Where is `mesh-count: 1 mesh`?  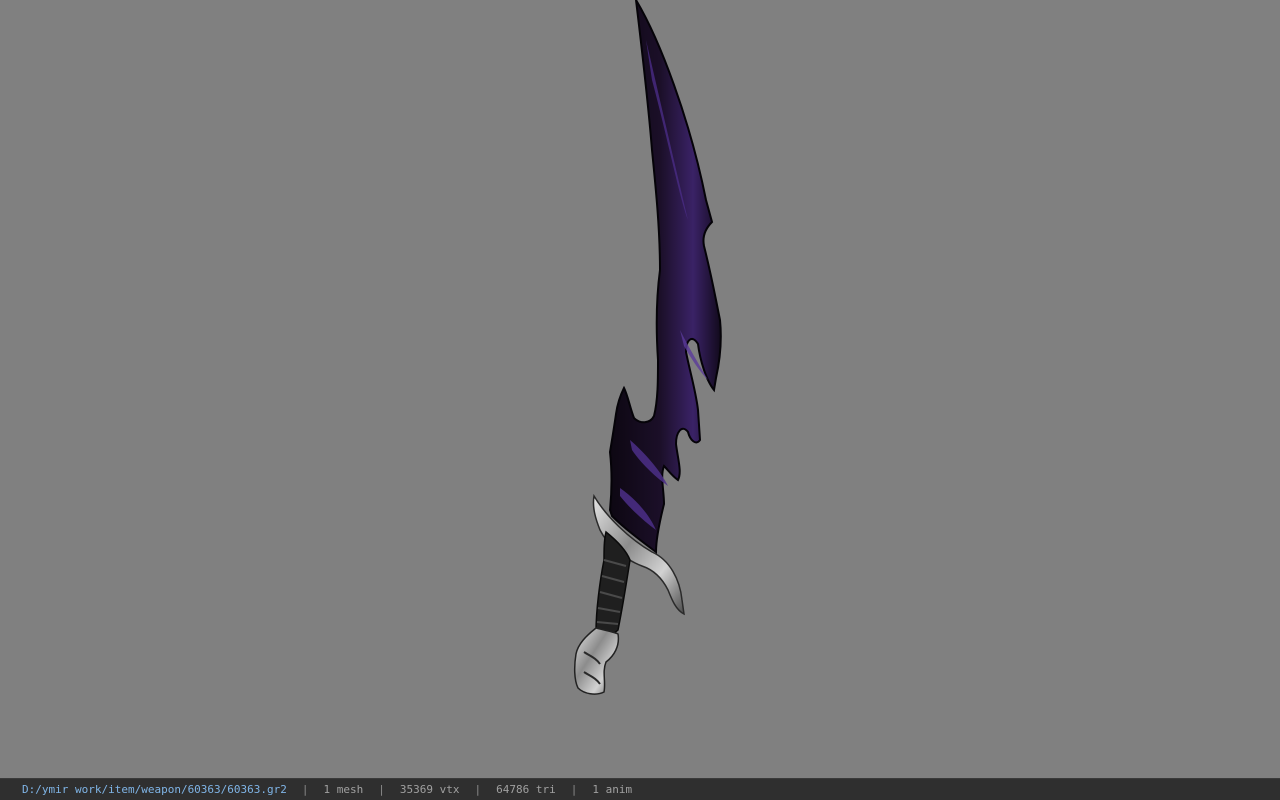 mesh-count: 1 mesh is located at coordinates (343, 789).